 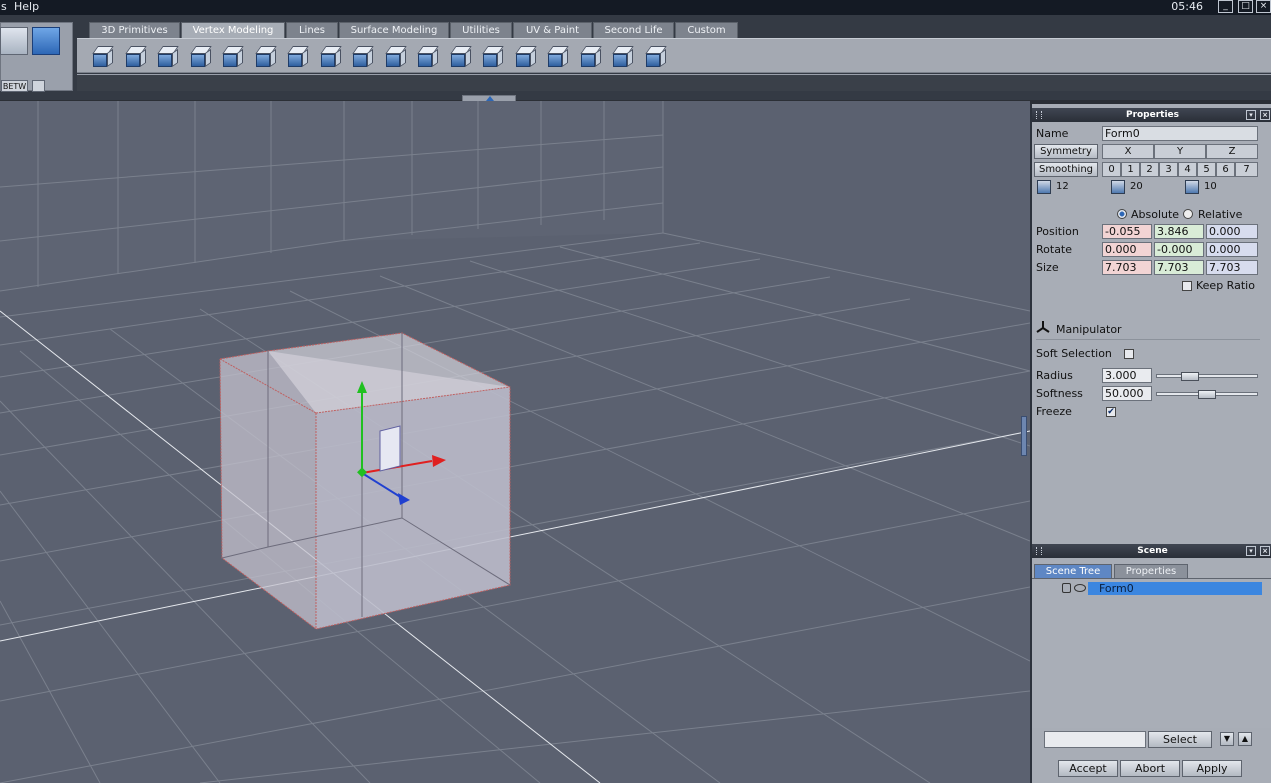 I want to click on menu-item-help: Help, so click(x=26, y=6).